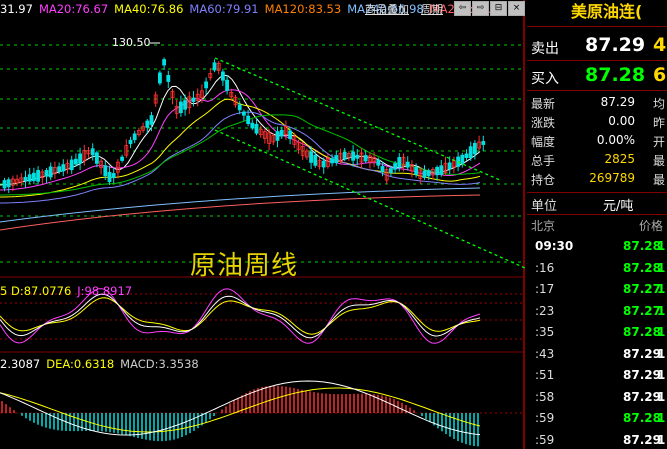  What do you see at coordinates (545, 418) in the screenshot?
I see `tick-time: :59` at bounding box center [545, 418].